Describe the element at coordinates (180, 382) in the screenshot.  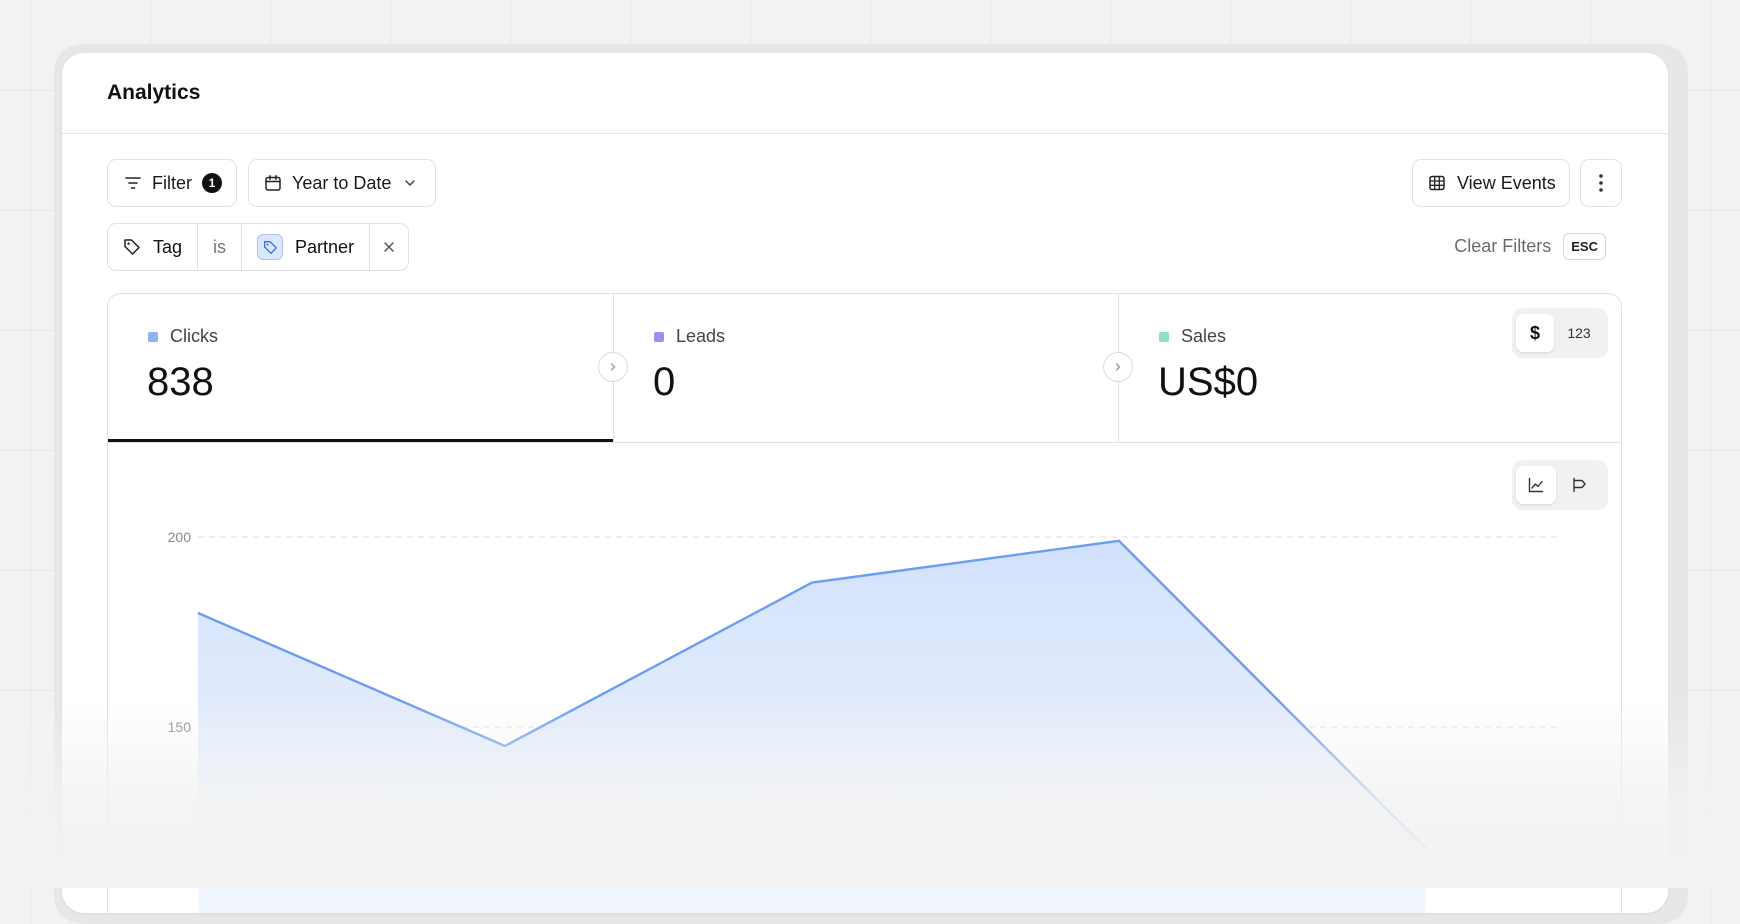
I see `clicks-value: 838` at that location.